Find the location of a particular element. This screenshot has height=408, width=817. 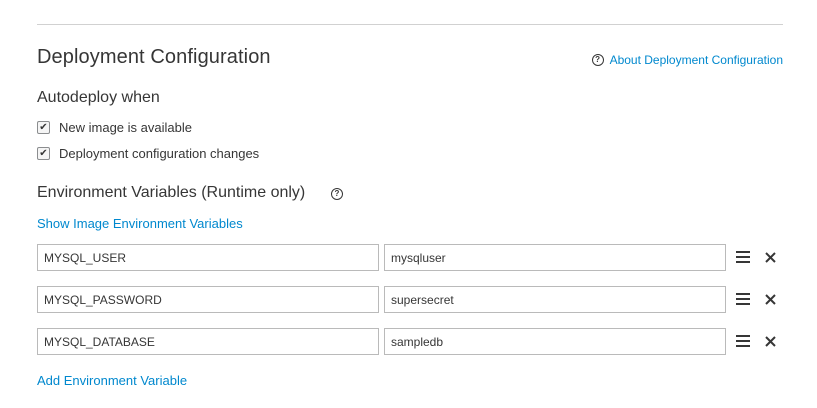

checkbox-config-change-box: ✔ is located at coordinates (43, 153).